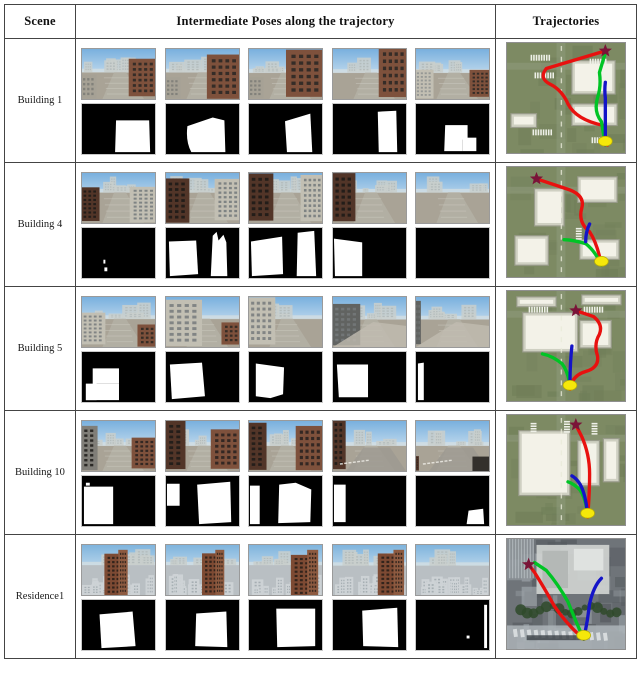  I want to click on header-scene: Scene, so click(40, 22).